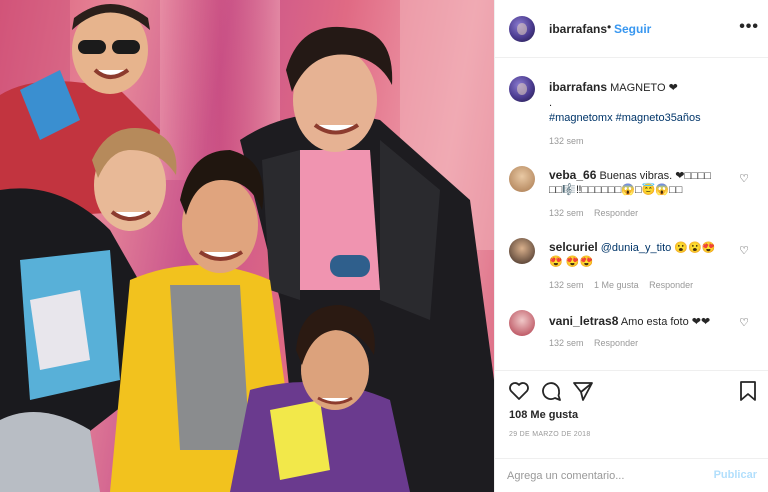 This screenshot has width=768, height=492. I want to click on caption-meta: 132 sem, so click(570, 141).